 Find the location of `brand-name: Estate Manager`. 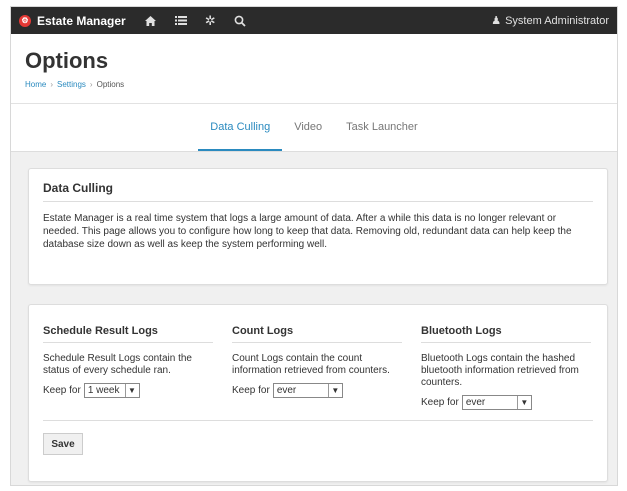

brand-name: Estate Manager is located at coordinates (81, 20).